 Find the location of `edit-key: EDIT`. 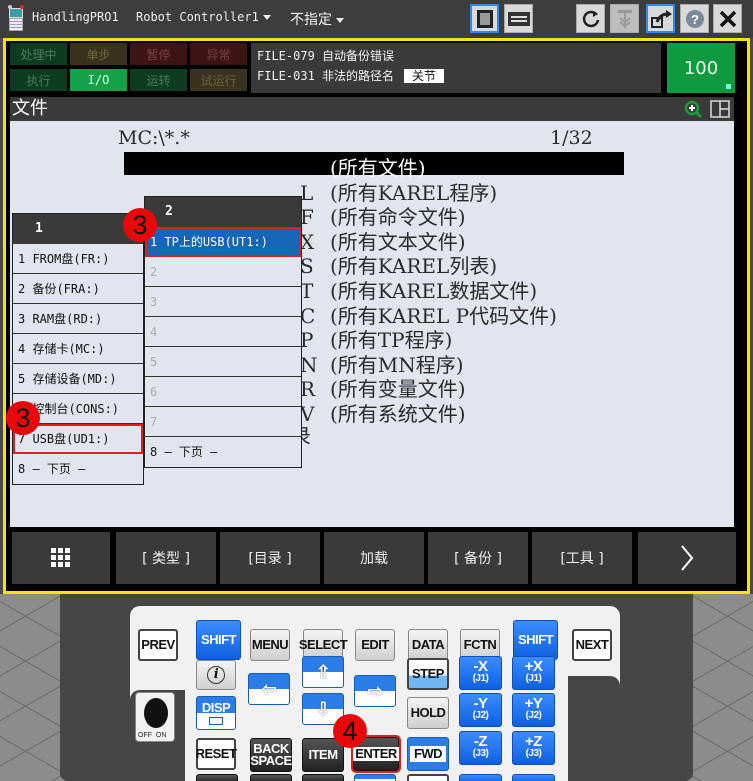

edit-key: EDIT is located at coordinates (375, 645).